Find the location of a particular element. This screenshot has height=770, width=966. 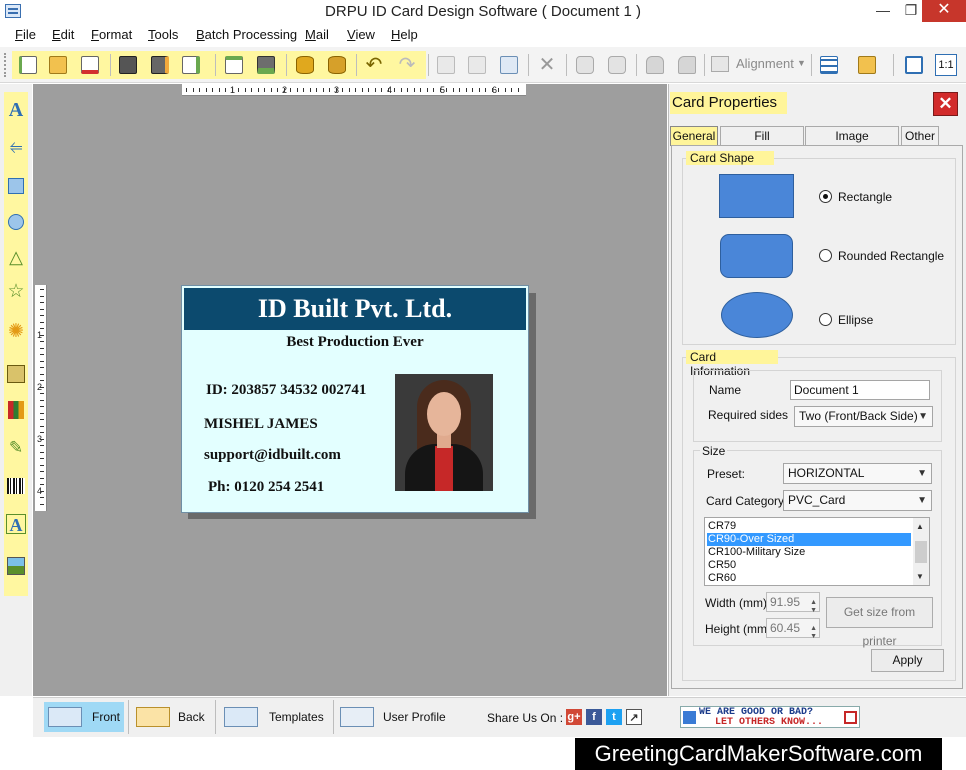

list-scrollbar: ▲ ▼ is located at coordinates (921, 551).